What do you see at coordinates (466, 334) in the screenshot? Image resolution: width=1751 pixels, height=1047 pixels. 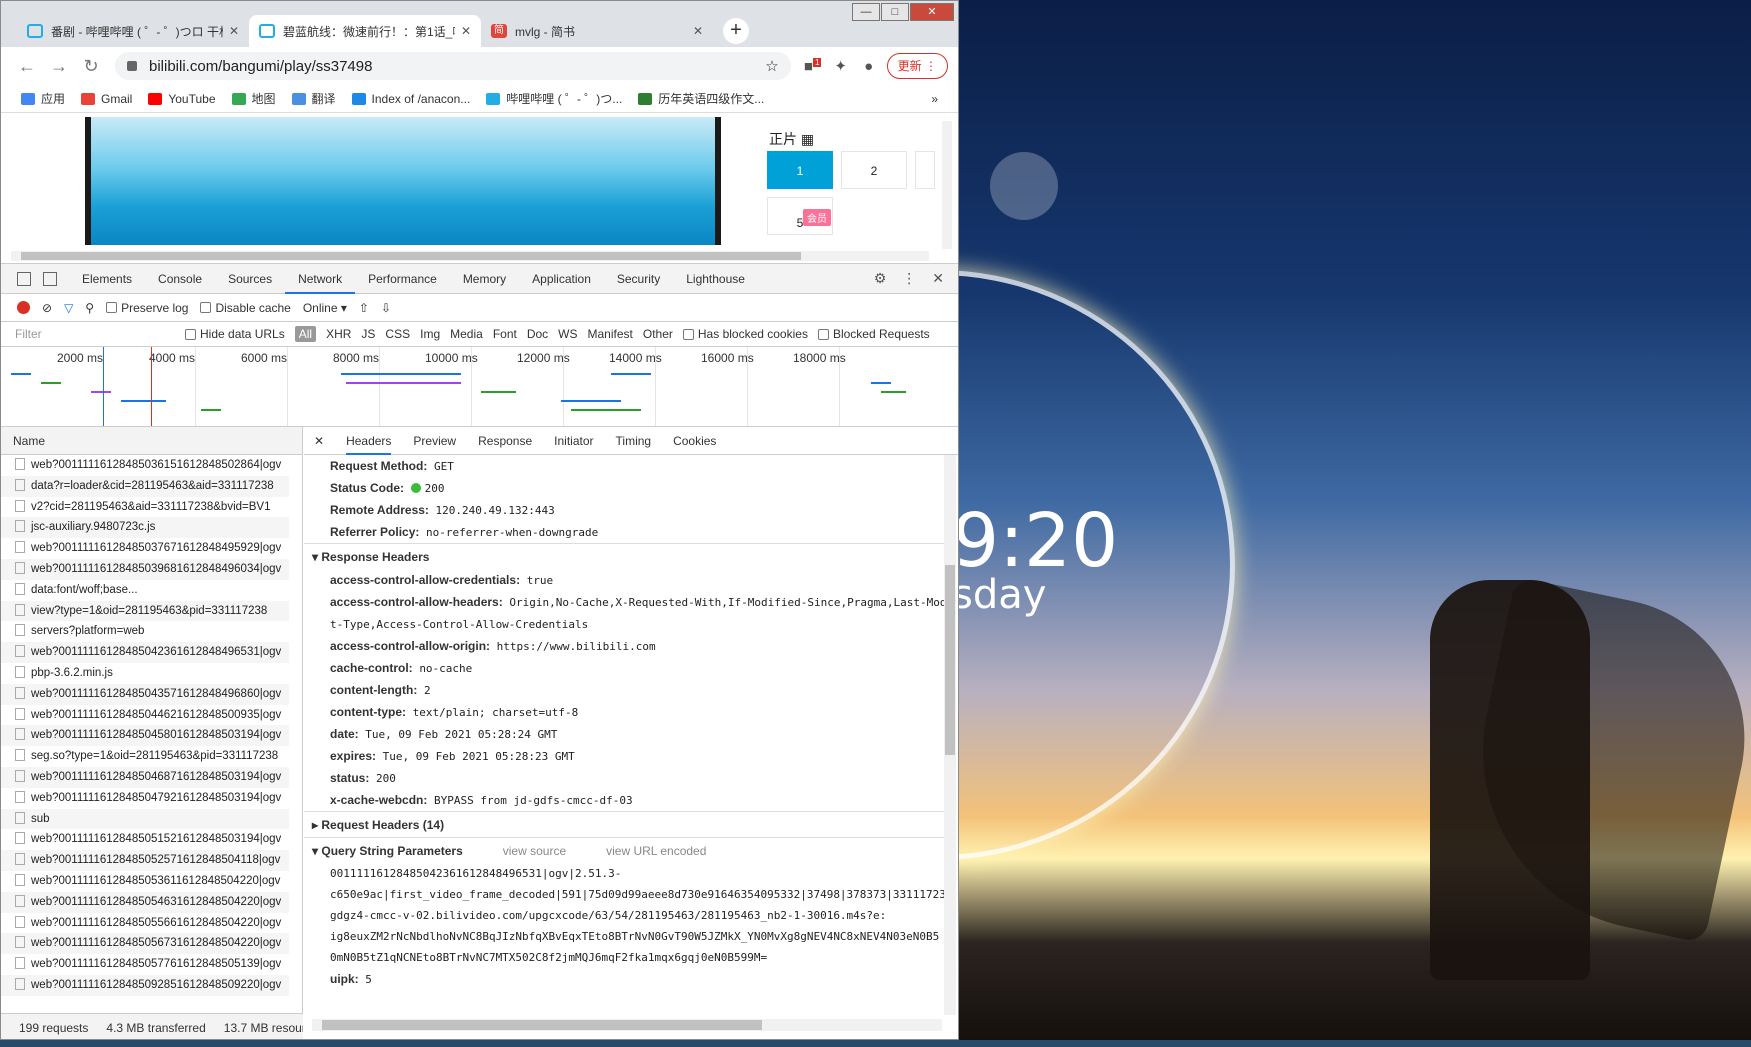 I see `type-filter: Media` at bounding box center [466, 334].